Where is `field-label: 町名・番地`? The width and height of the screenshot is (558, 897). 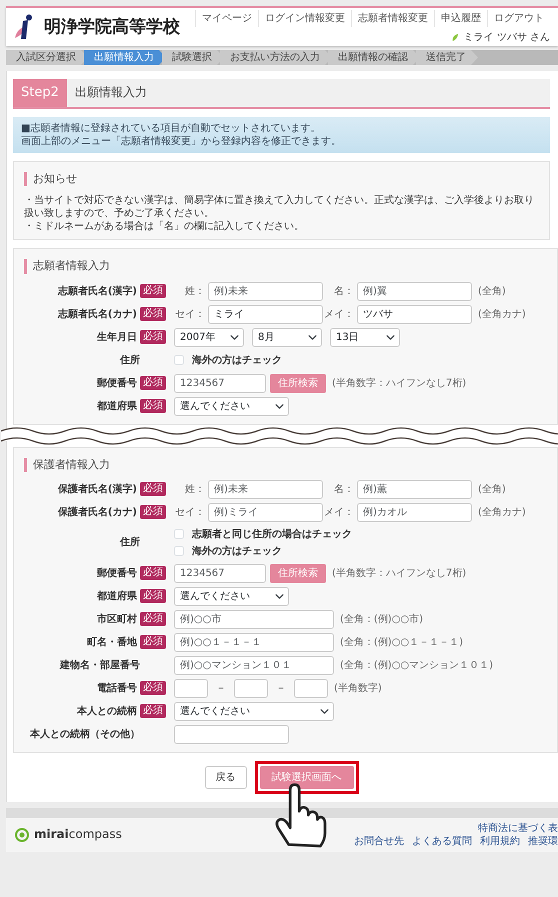
field-label: 町名・番地 is located at coordinates (112, 642).